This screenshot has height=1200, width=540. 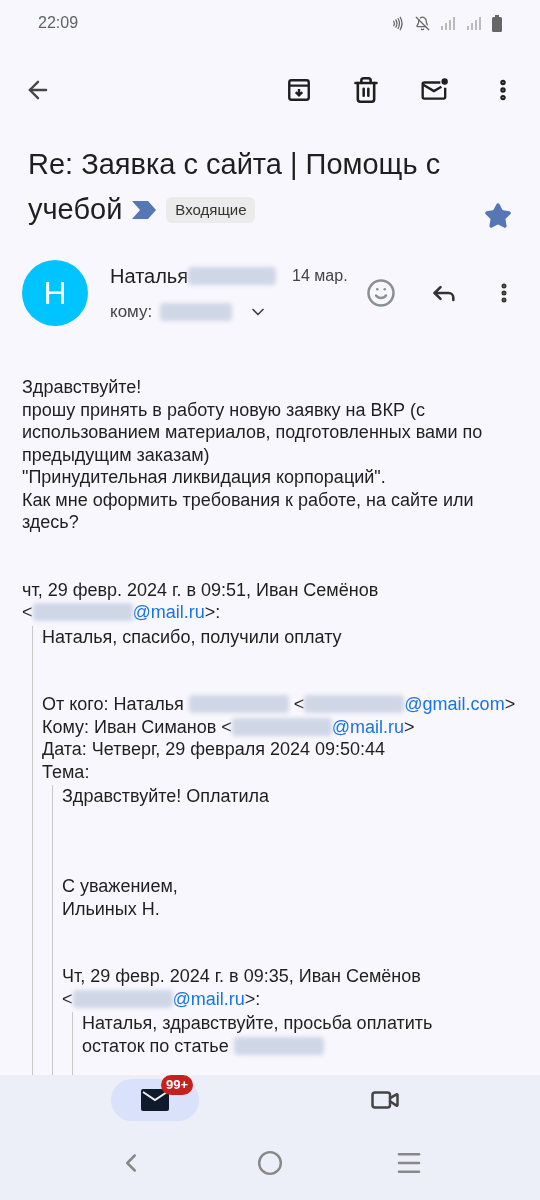 What do you see at coordinates (116, 454) in the screenshot?
I see `body-text: предыдущим заказам)` at bounding box center [116, 454].